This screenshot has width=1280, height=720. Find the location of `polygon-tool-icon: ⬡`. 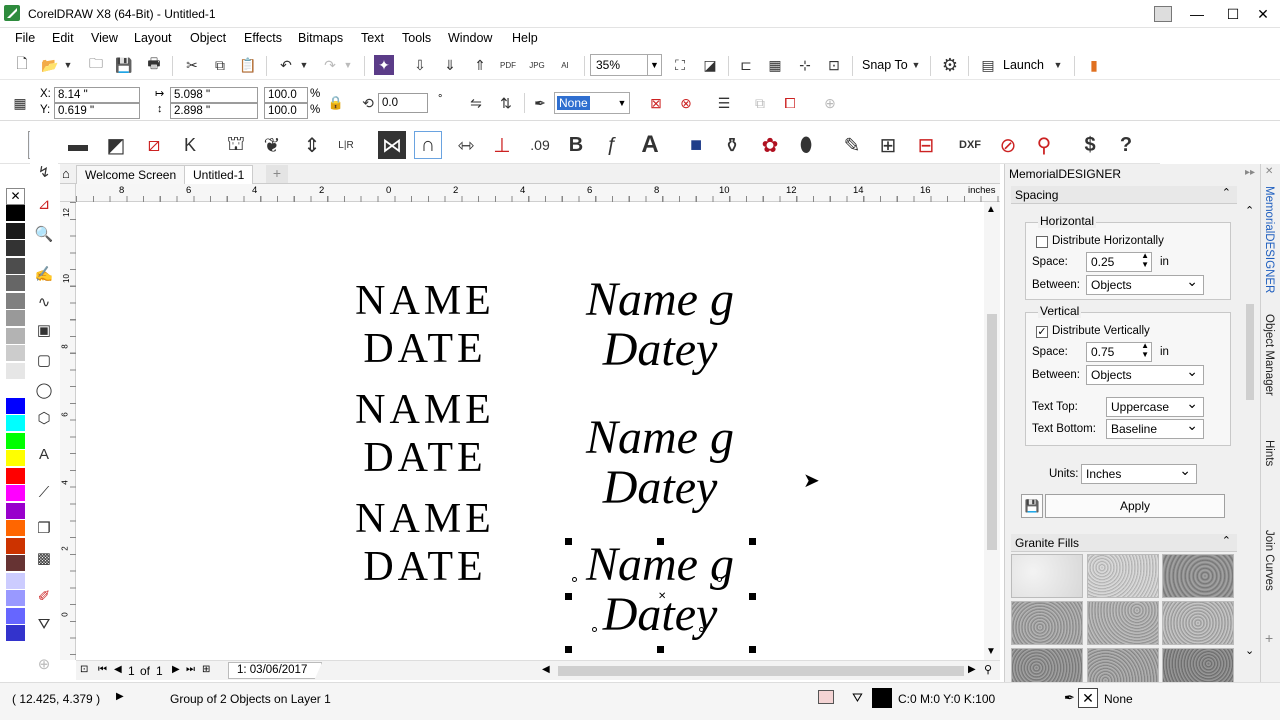

polygon-tool-icon: ⬡ is located at coordinates (44, 418).